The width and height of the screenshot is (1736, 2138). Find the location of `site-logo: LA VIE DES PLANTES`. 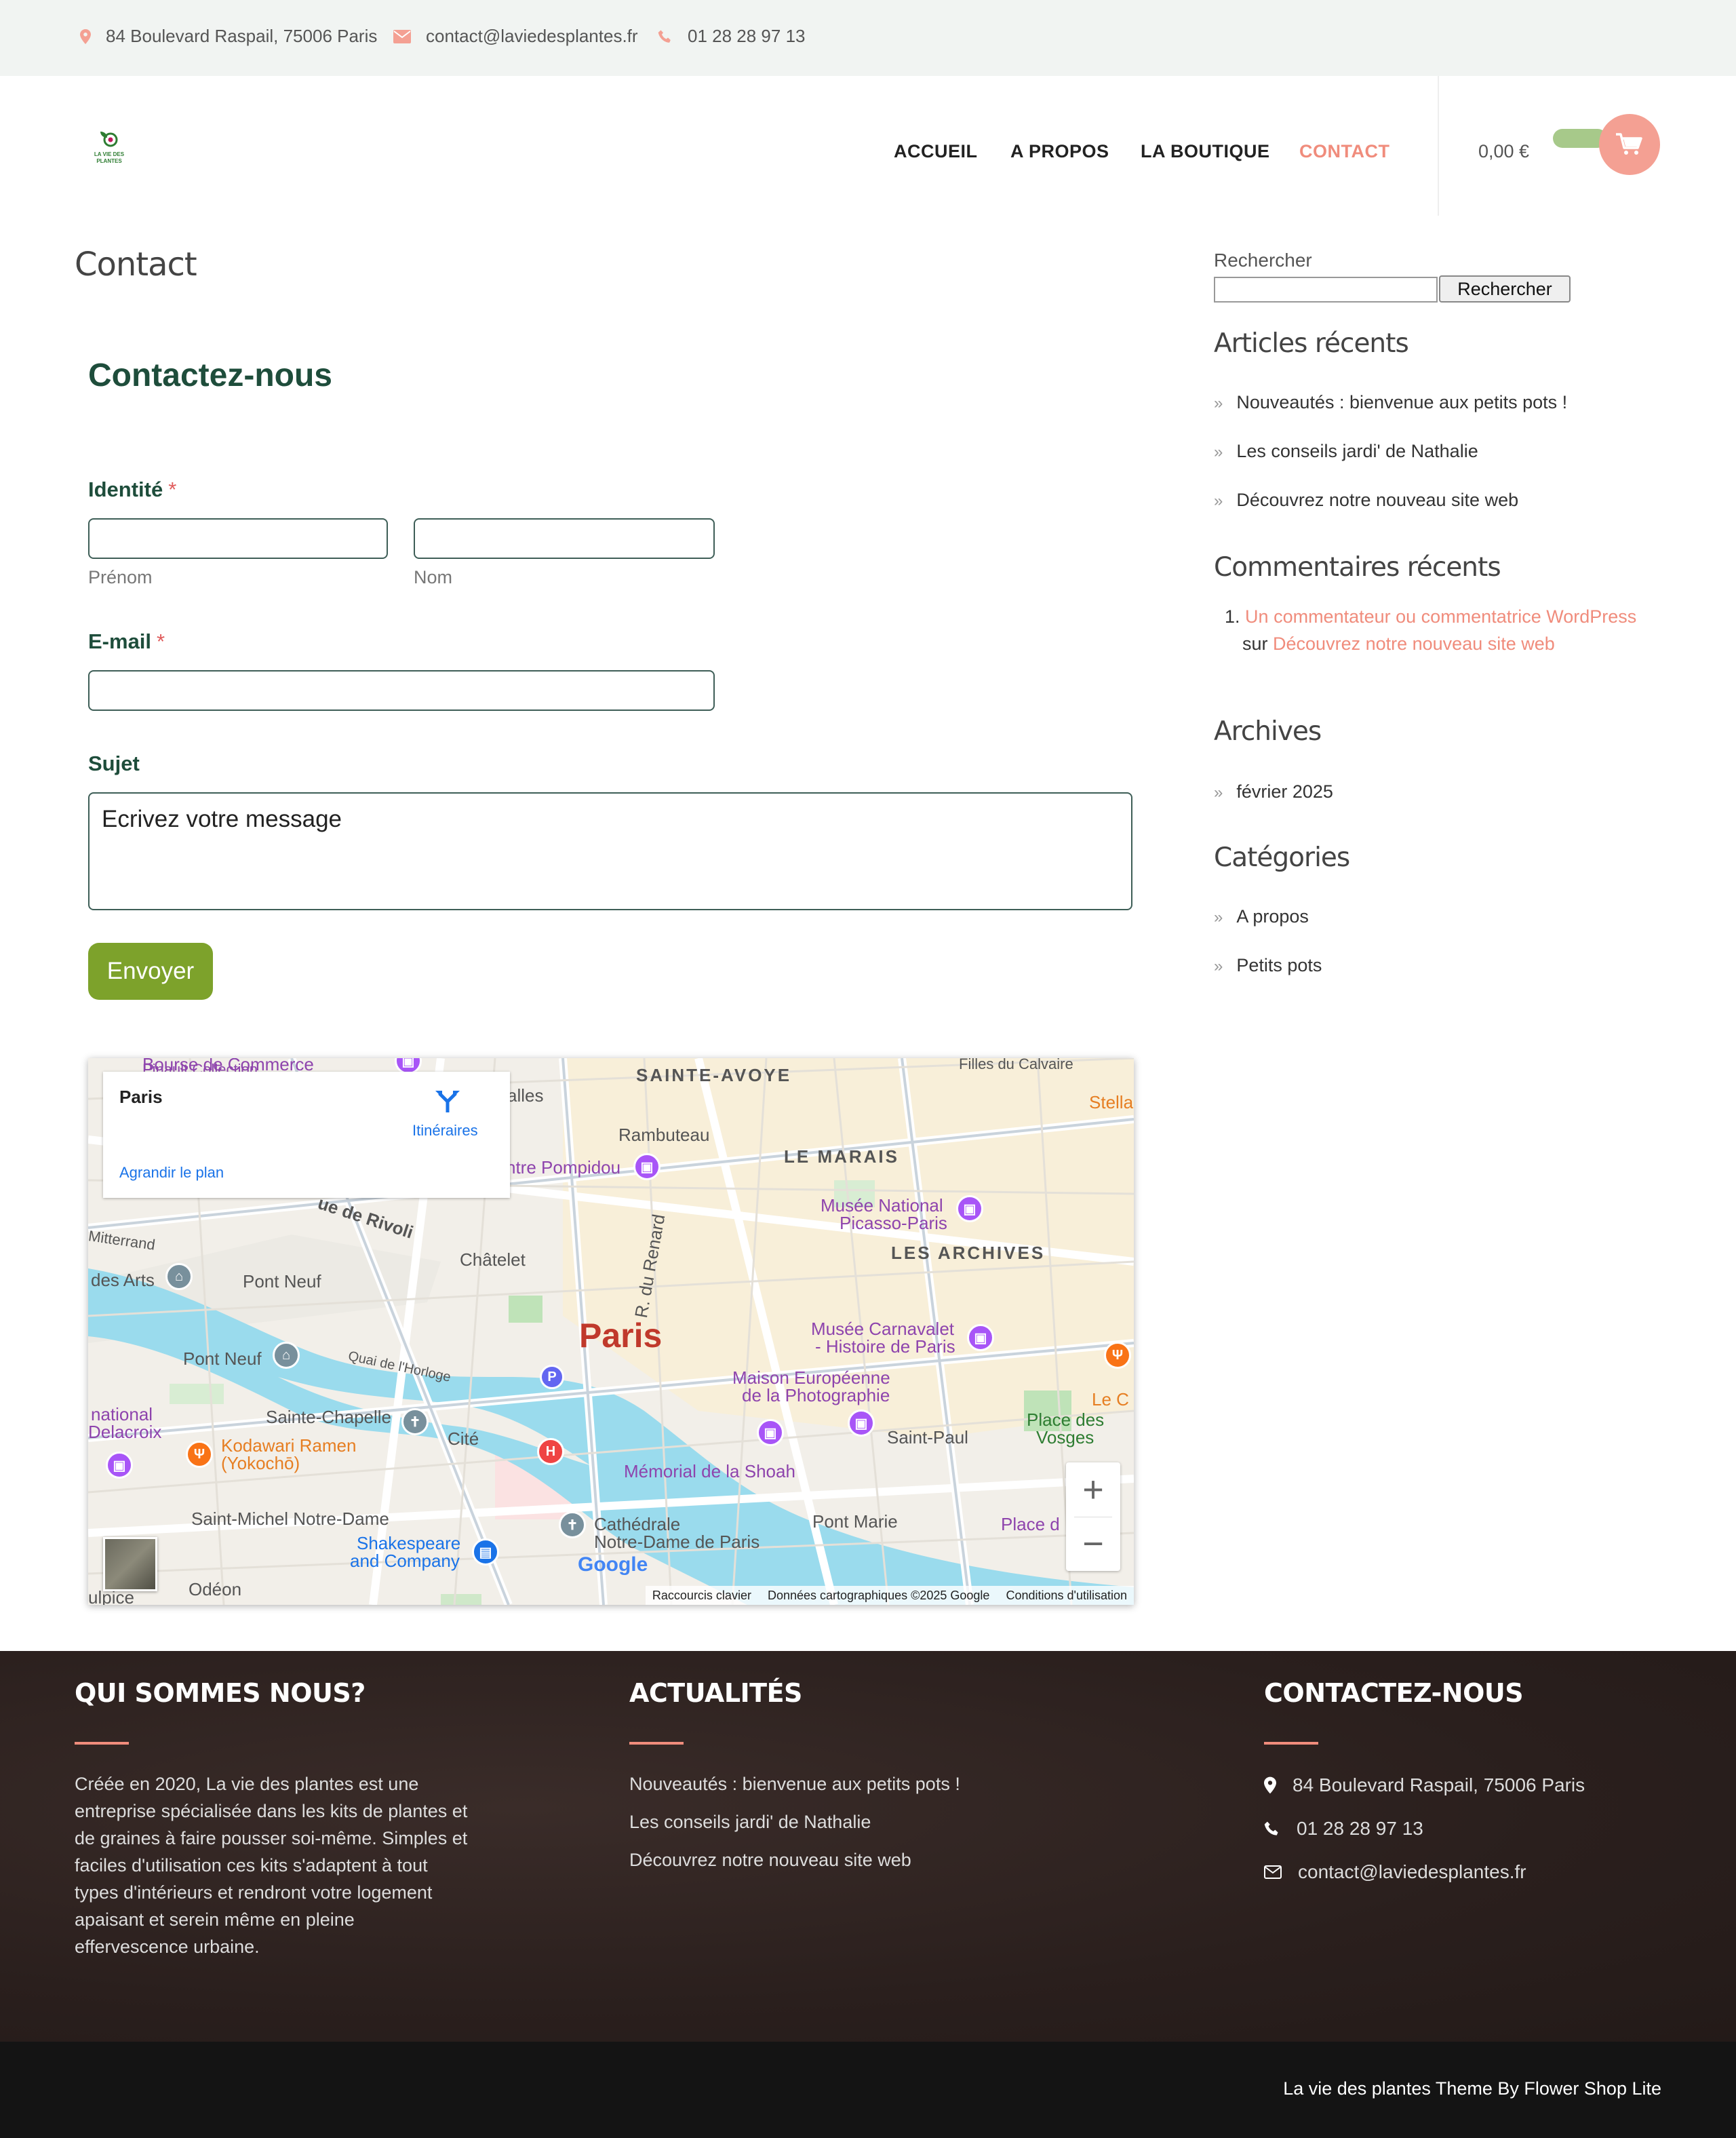

site-logo: LA VIE DES PLANTES is located at coordinates (109, 147).